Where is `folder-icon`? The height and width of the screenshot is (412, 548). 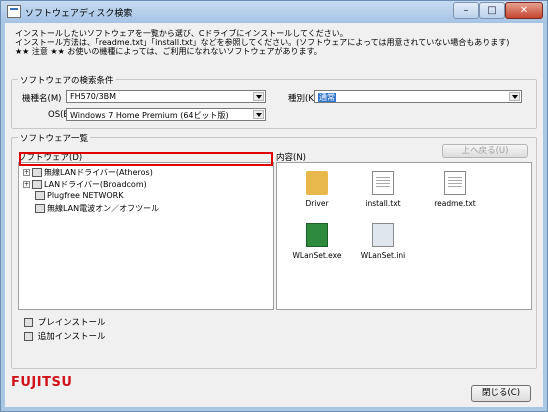 folder-icon is located at coordinates (317, 183).